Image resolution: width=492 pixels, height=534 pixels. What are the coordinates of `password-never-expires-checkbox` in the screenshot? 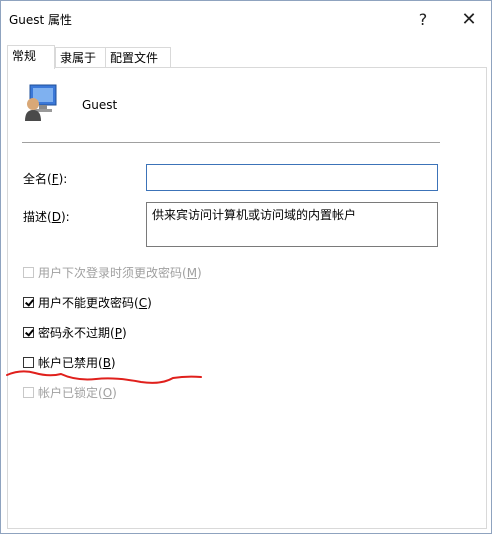 It's located at (28, 332).